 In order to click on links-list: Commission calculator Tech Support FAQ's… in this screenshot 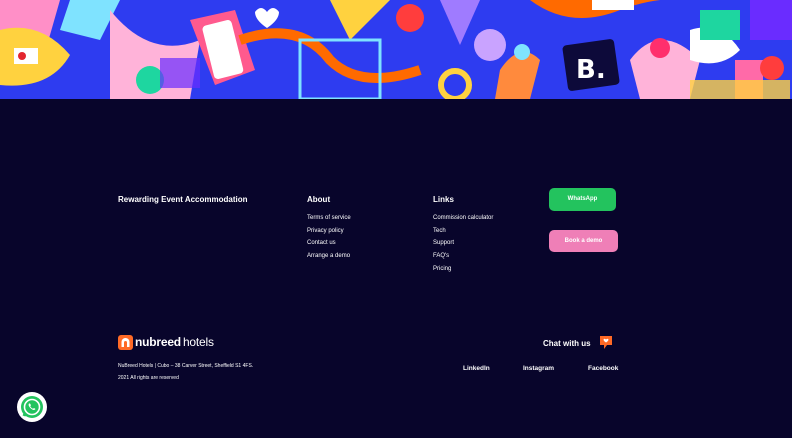, I will do `click(463, 244)`.